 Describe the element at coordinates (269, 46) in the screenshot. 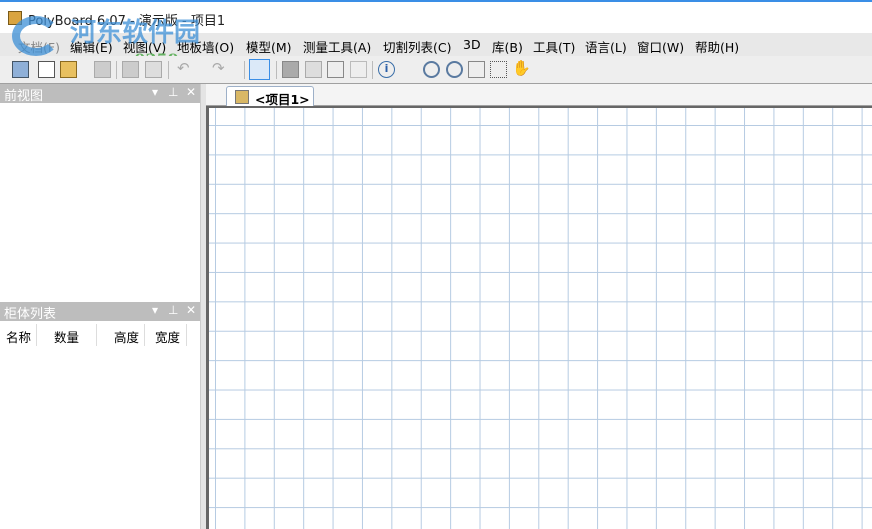

I see `menu-model: 模型(M)` at that location.